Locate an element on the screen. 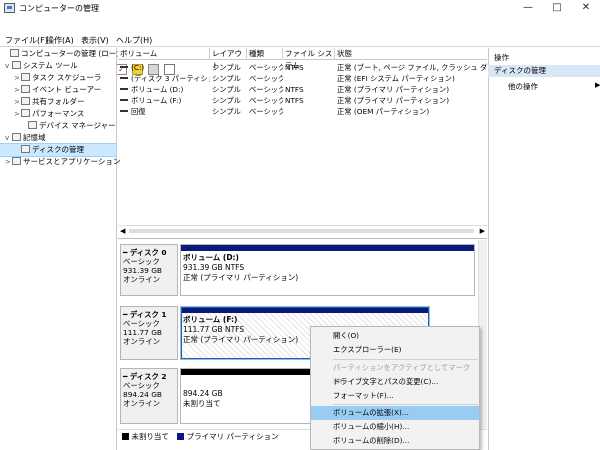 The width and height of the screenshot is (600, 450). column-volume: ボリューム is located at coordinates (164, 54).